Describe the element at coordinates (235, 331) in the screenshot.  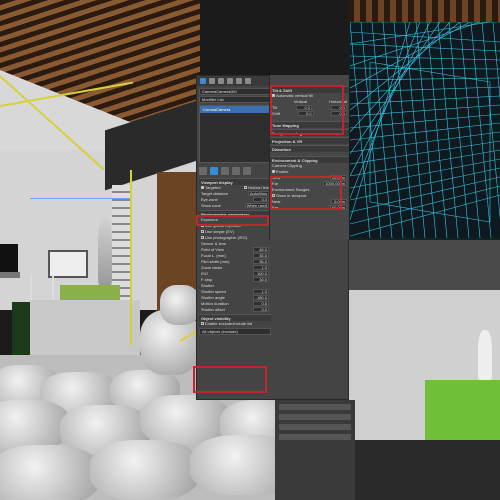
I see `exclude-list-button: All objects (exclude)` at that location.